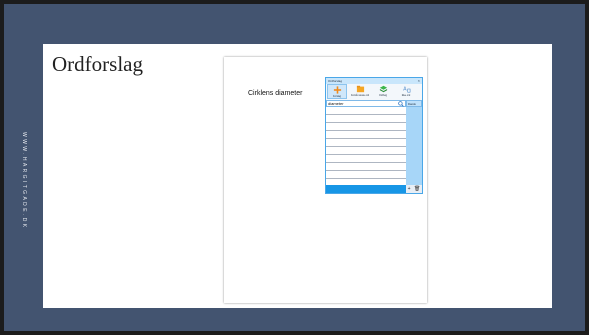 This screenshot has width=589, height=335. Describe the element at coordinates (97, 64) in the screenshot. I see `slide-title: Ordforslag` at that location.